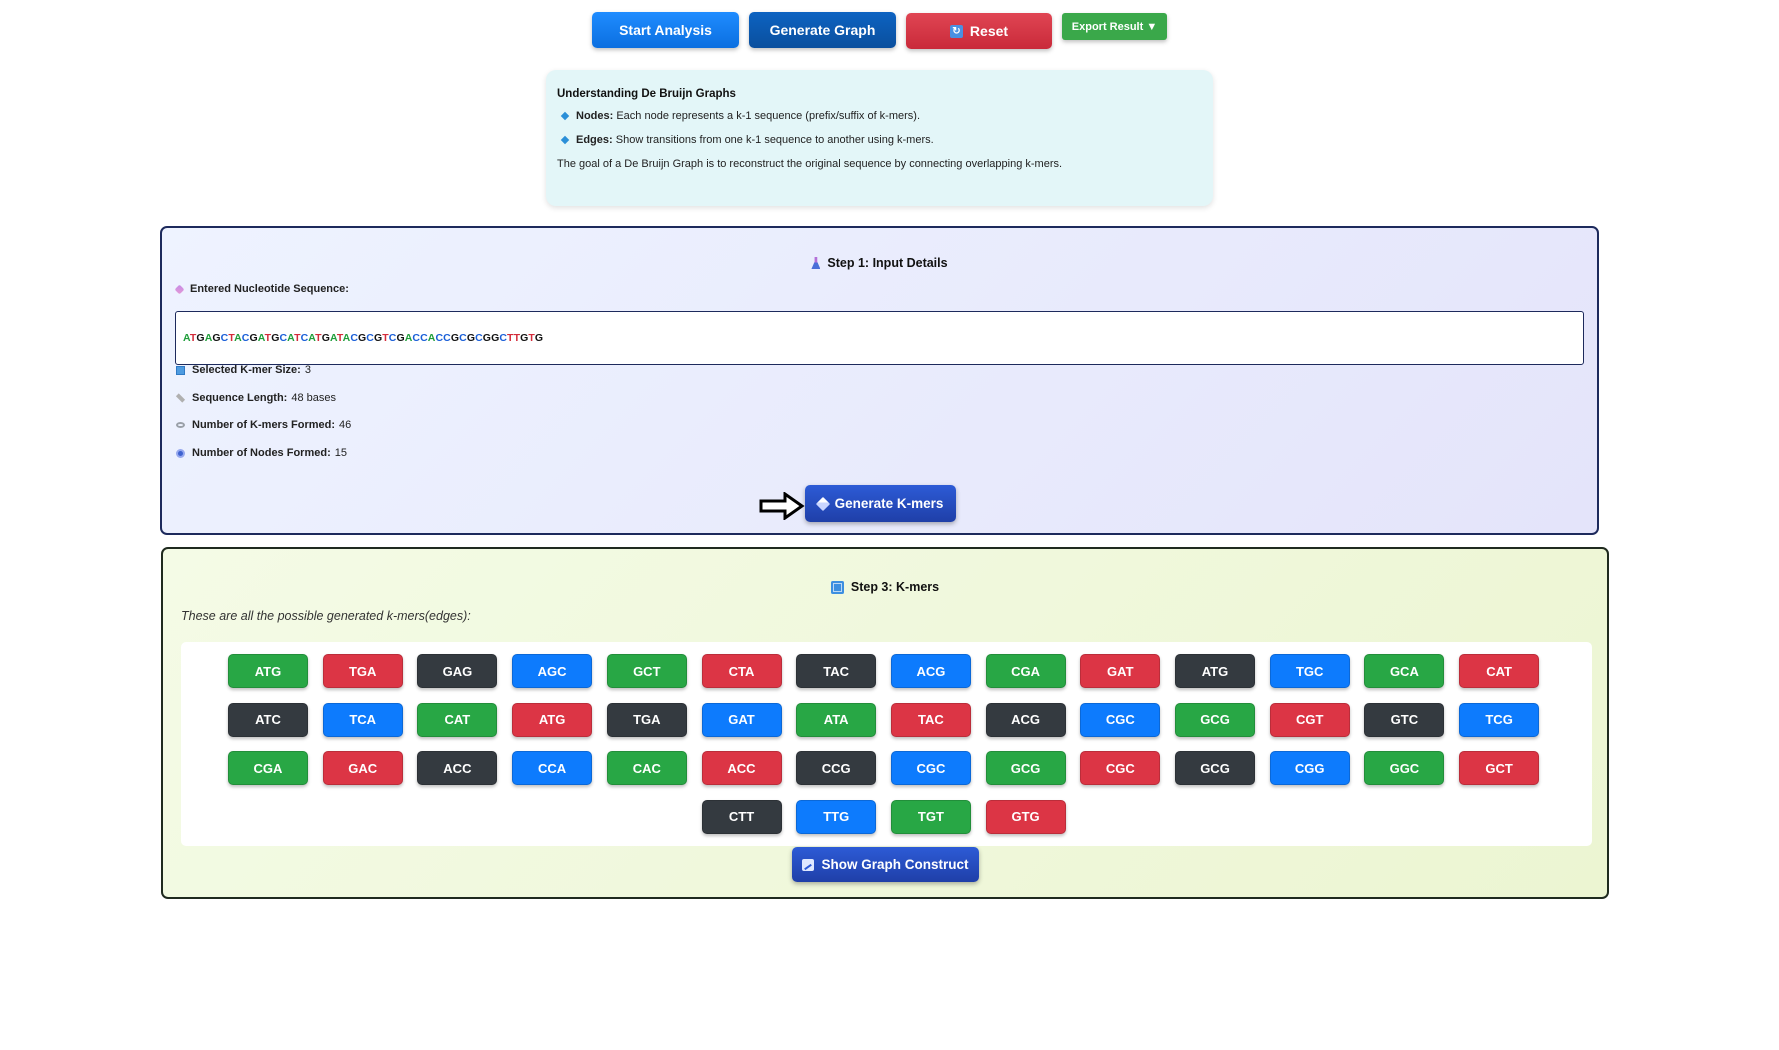 The width and height of the screenshot is (1779, 1050). I want to click on bullet-diamond-icon, so click(565, 140).